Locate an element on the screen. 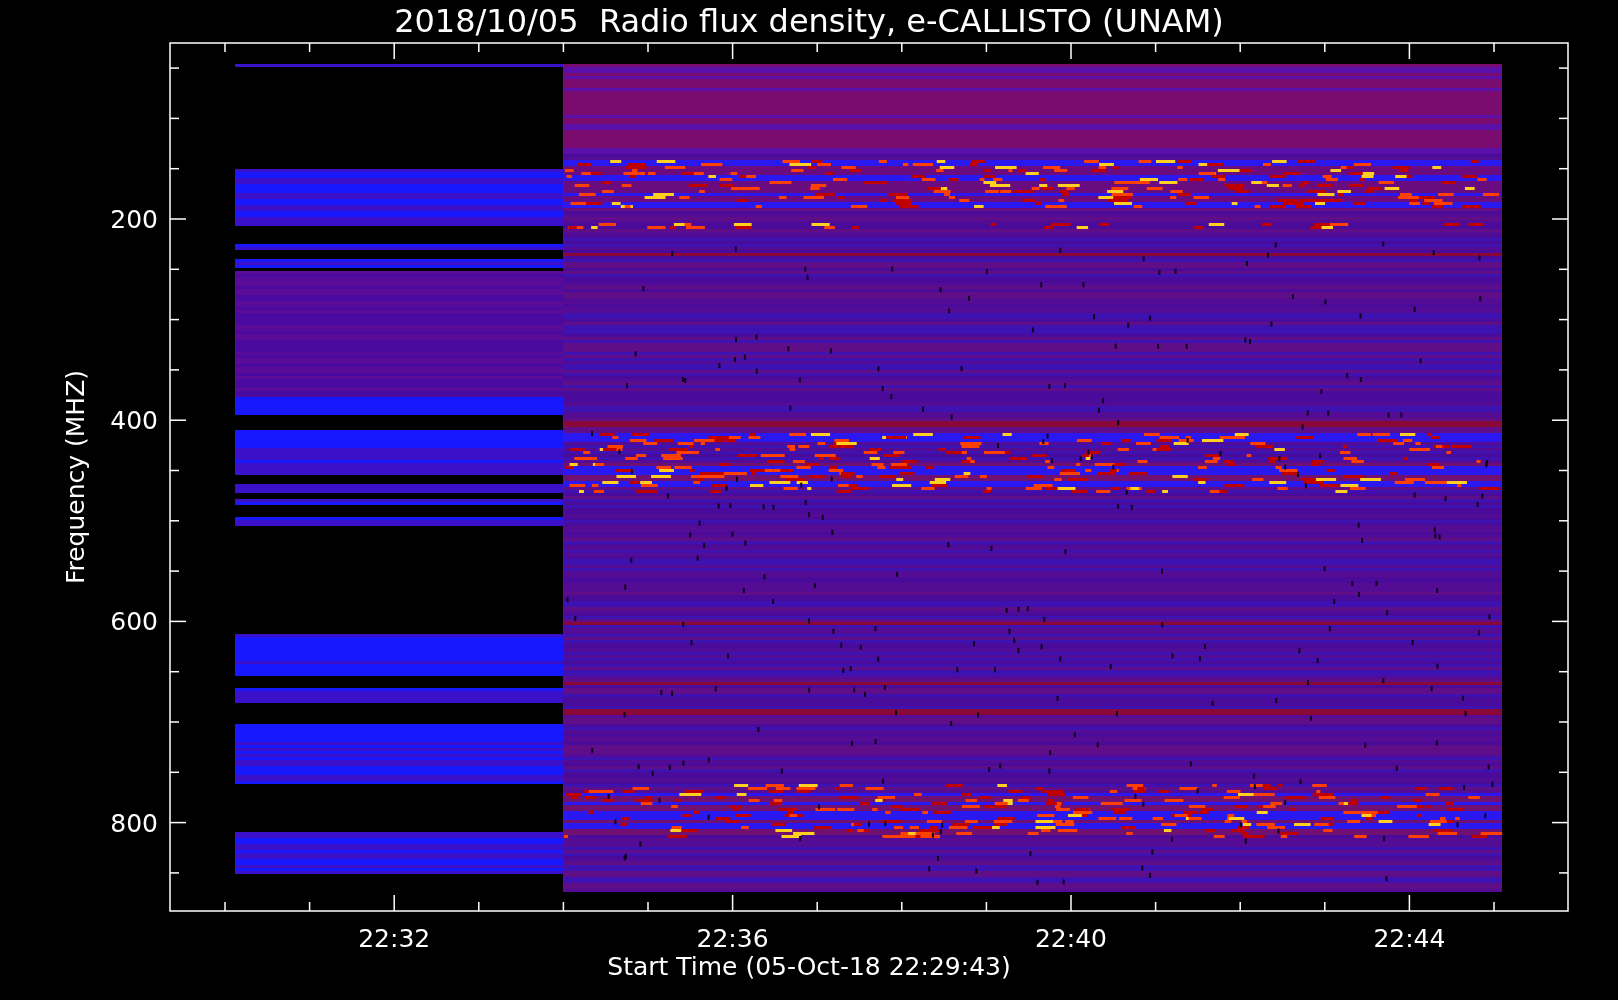 Image resolution: width=1618 pixels, height=1000 pixels. x-tick-label: 22:32 is located at coordinates (394, 938).